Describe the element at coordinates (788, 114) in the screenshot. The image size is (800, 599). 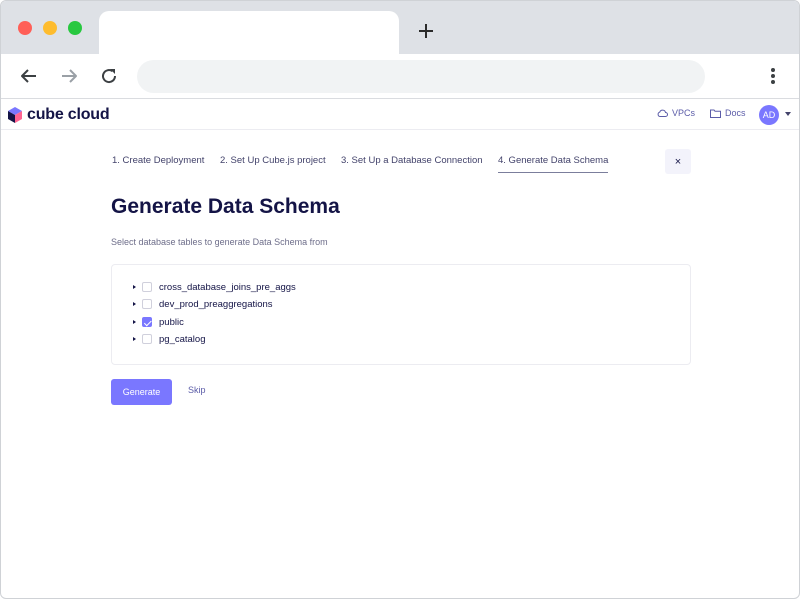
I see `chevron-down-icon` at that location.